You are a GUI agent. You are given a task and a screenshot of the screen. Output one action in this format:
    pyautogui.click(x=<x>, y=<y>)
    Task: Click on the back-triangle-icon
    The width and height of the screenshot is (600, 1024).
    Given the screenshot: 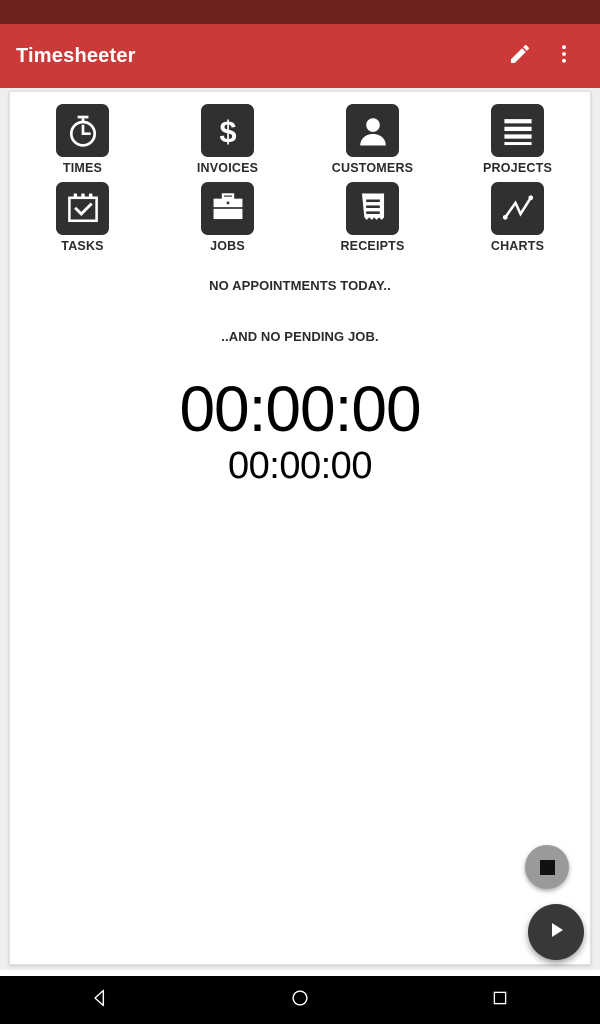 What is the action you would take?
    pyautogui.click(x=100, y=1000)
    